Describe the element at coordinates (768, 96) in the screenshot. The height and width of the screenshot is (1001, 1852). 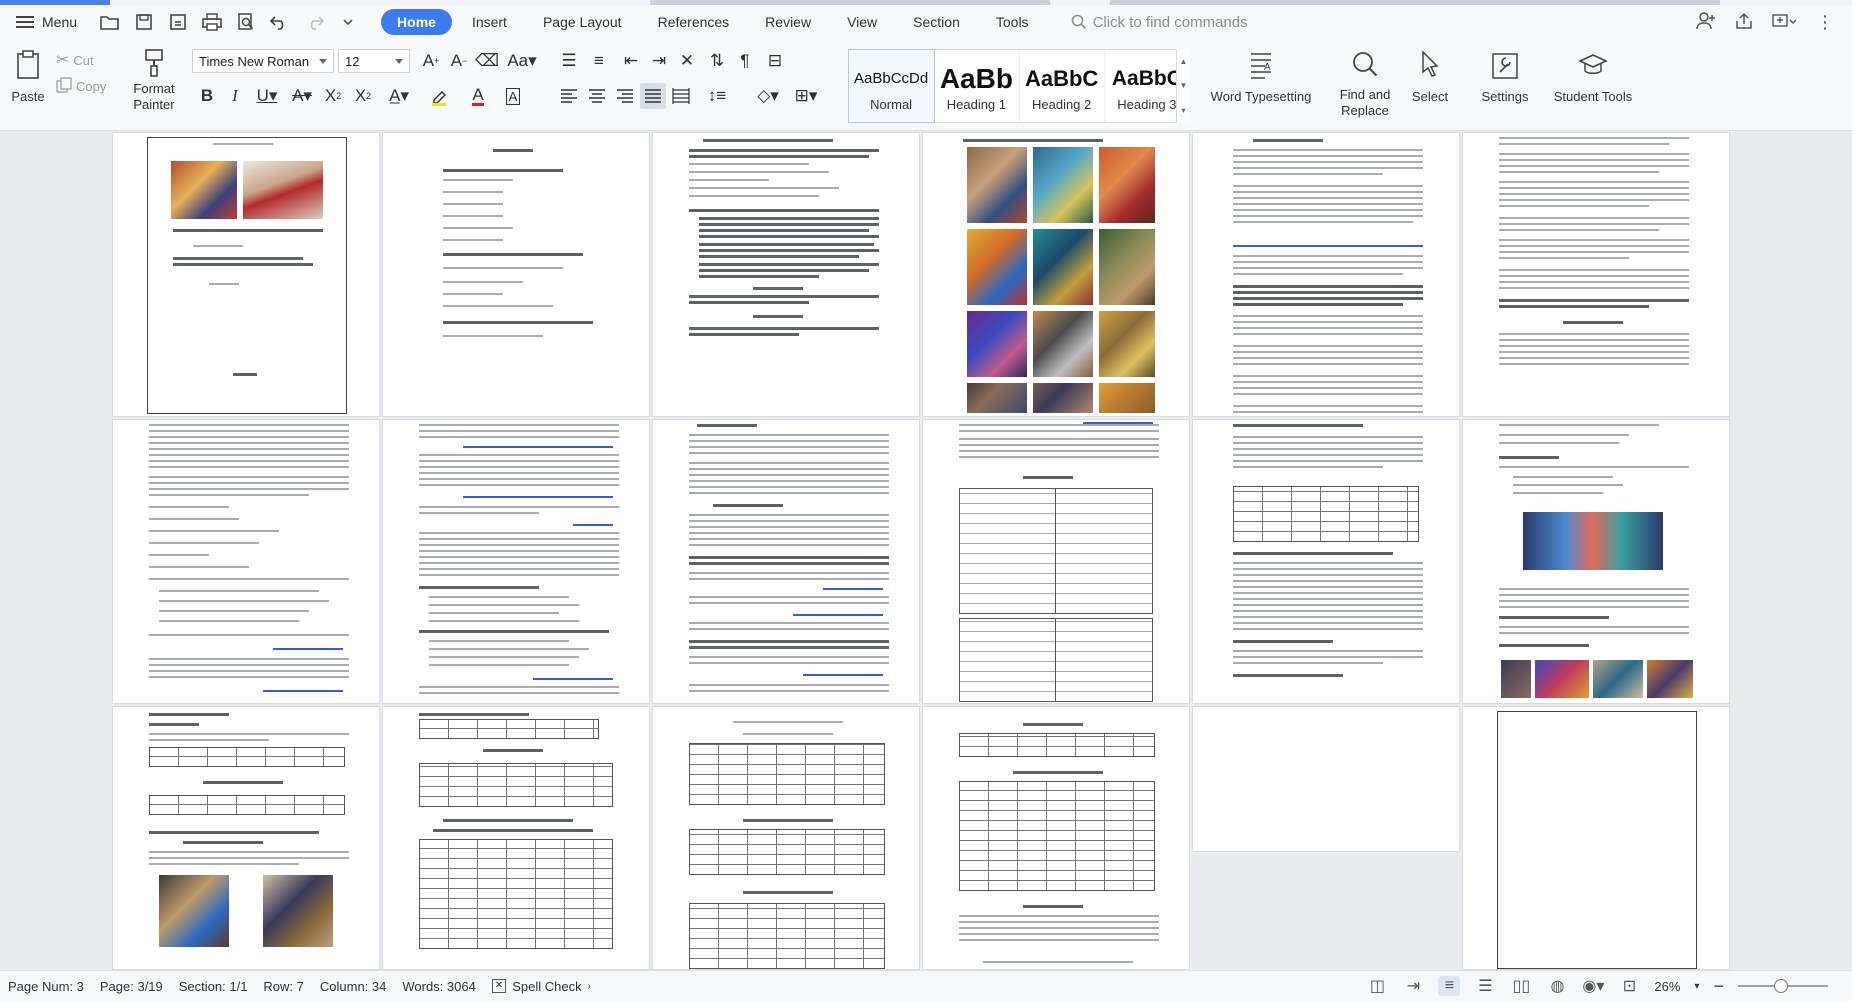
I see `shading-icon: ◇▾` at that location.